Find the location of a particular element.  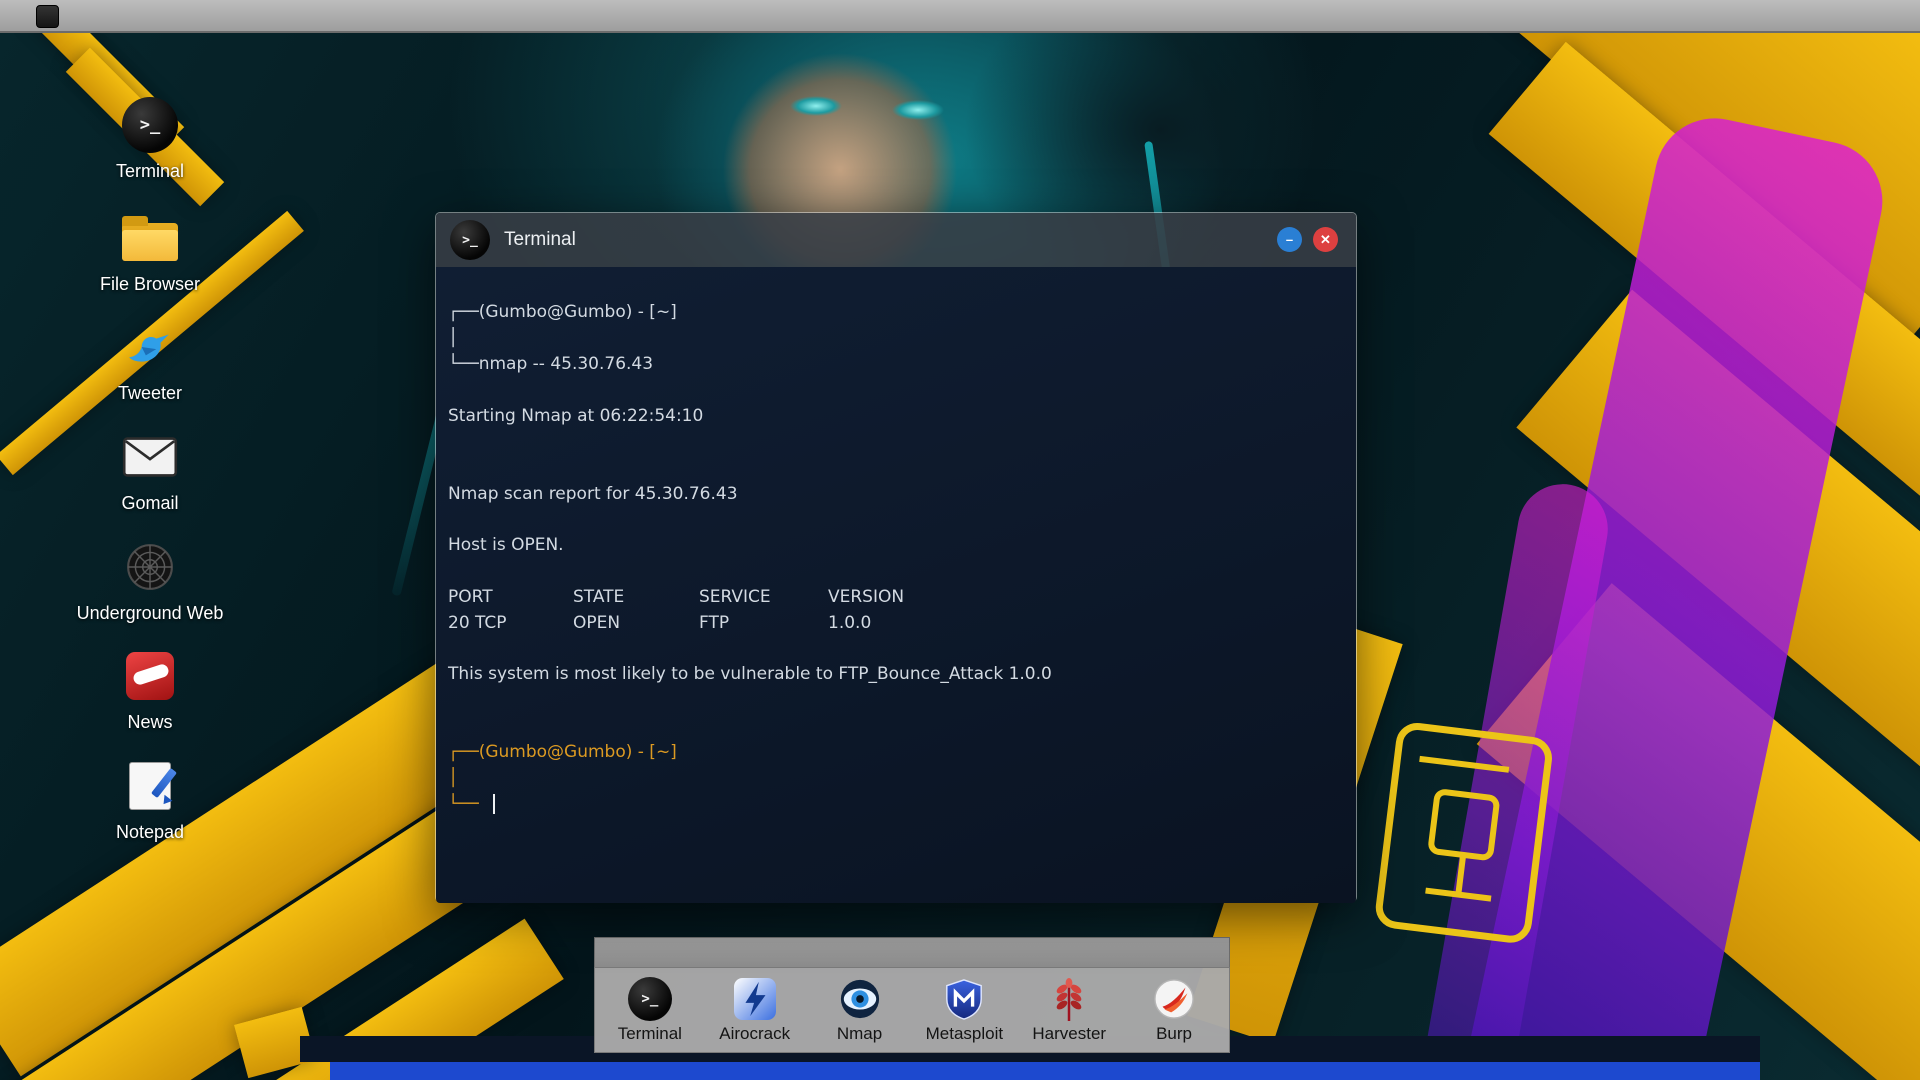

dock-handle is located at coordinates (912, 952).